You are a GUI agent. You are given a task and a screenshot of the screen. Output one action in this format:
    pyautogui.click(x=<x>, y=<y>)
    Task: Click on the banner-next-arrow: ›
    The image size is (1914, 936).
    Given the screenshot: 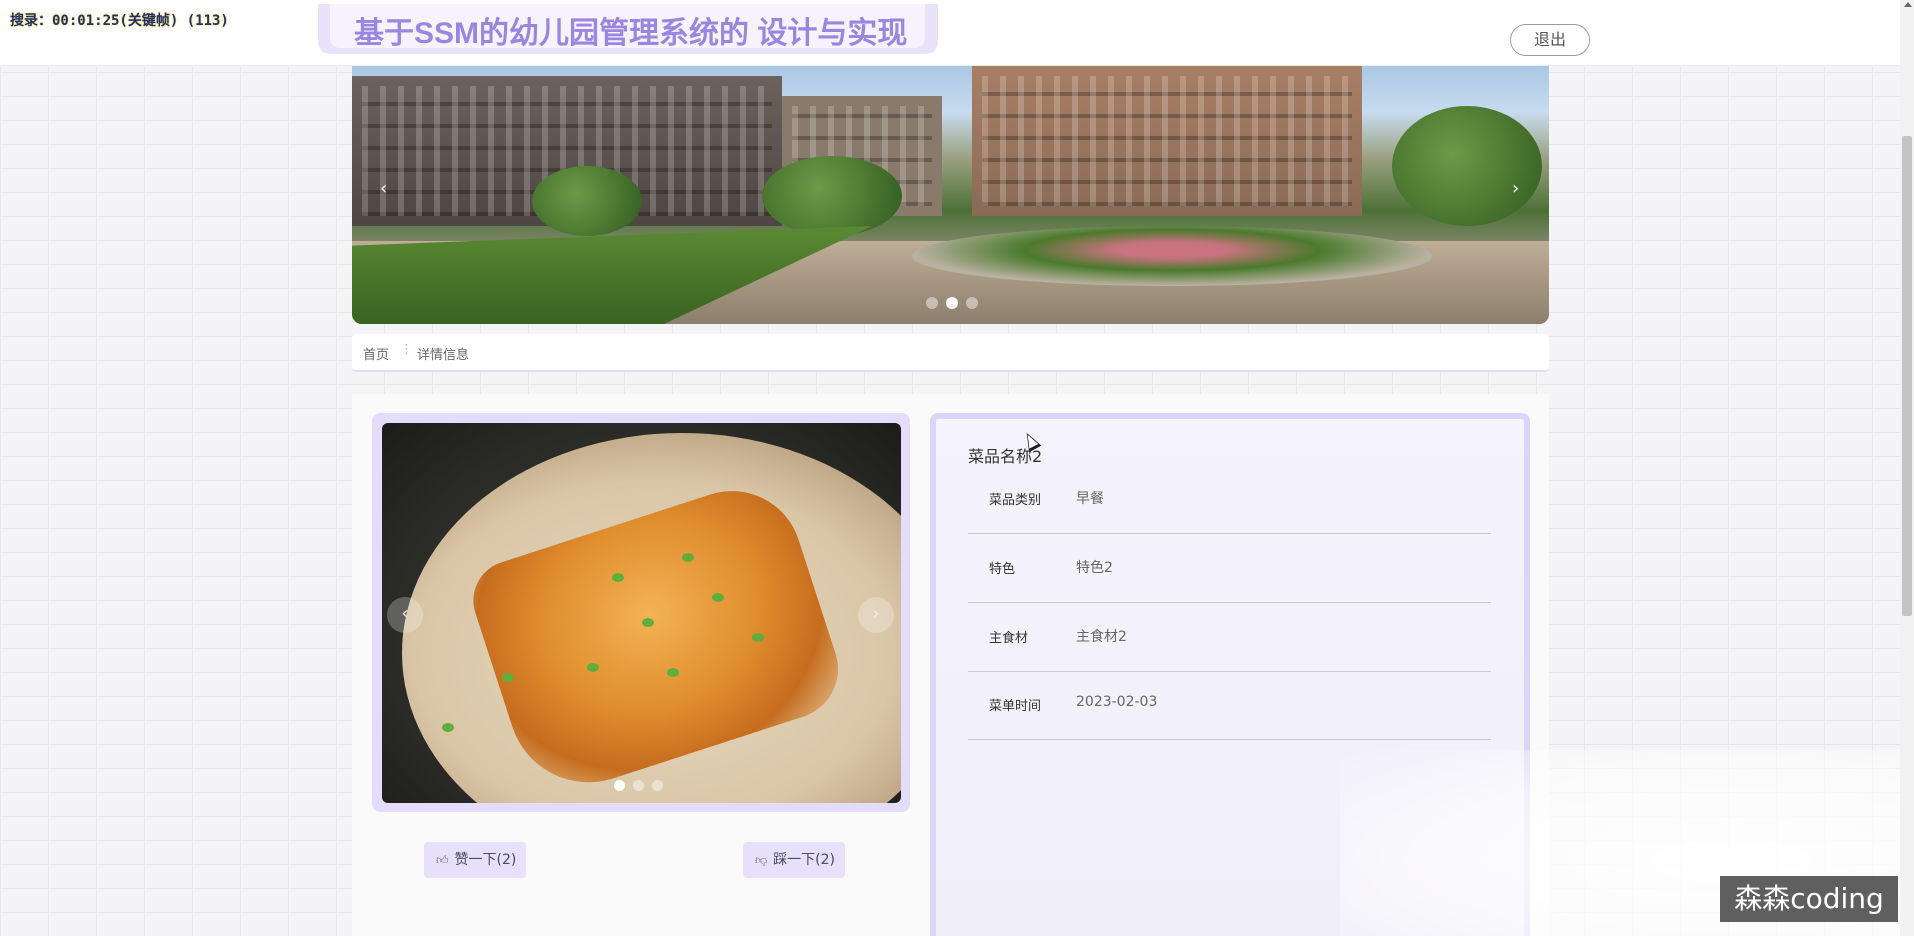 What is the action you would take?
    pyautogui.click(x=1515, y=188)
    